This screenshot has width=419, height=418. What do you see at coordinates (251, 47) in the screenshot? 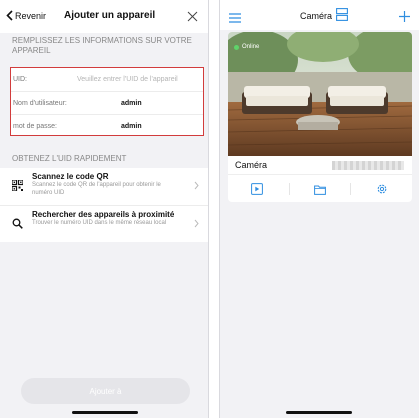
I see `online-status-label: Online` at bounding box center [251, 47].